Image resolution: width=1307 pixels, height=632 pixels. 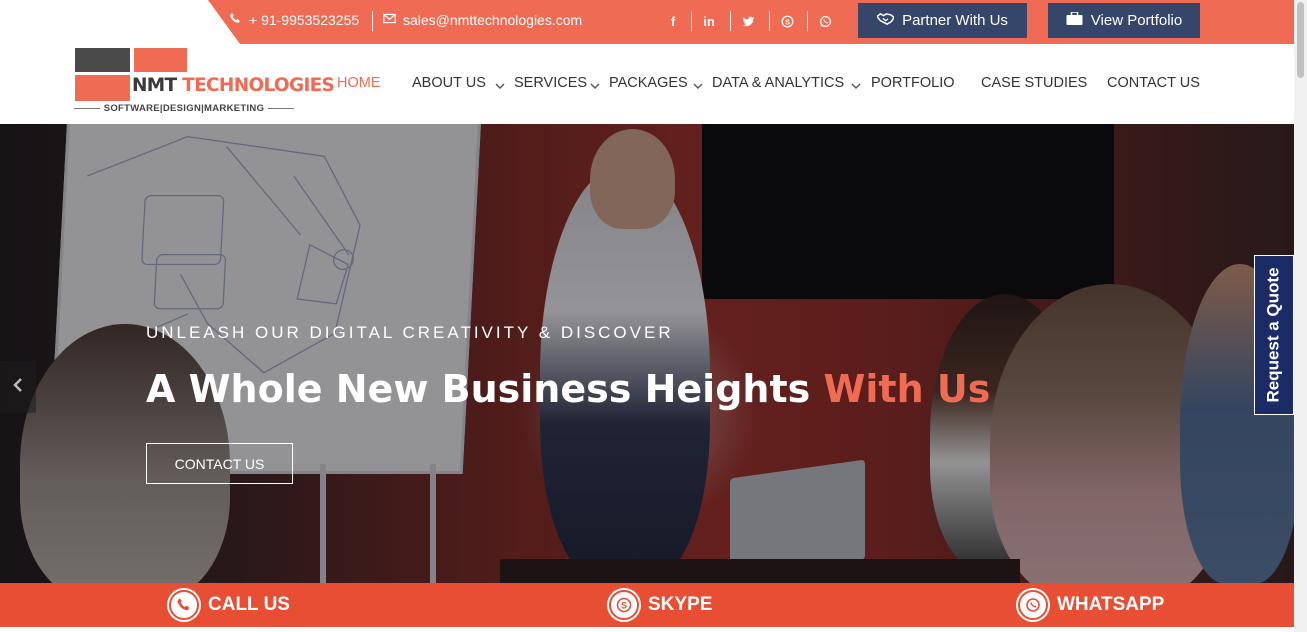 What do you see at coordinates (673, 21) in the screenshot?
I see `facebook-icon: f` at bounding box center [673, 21].